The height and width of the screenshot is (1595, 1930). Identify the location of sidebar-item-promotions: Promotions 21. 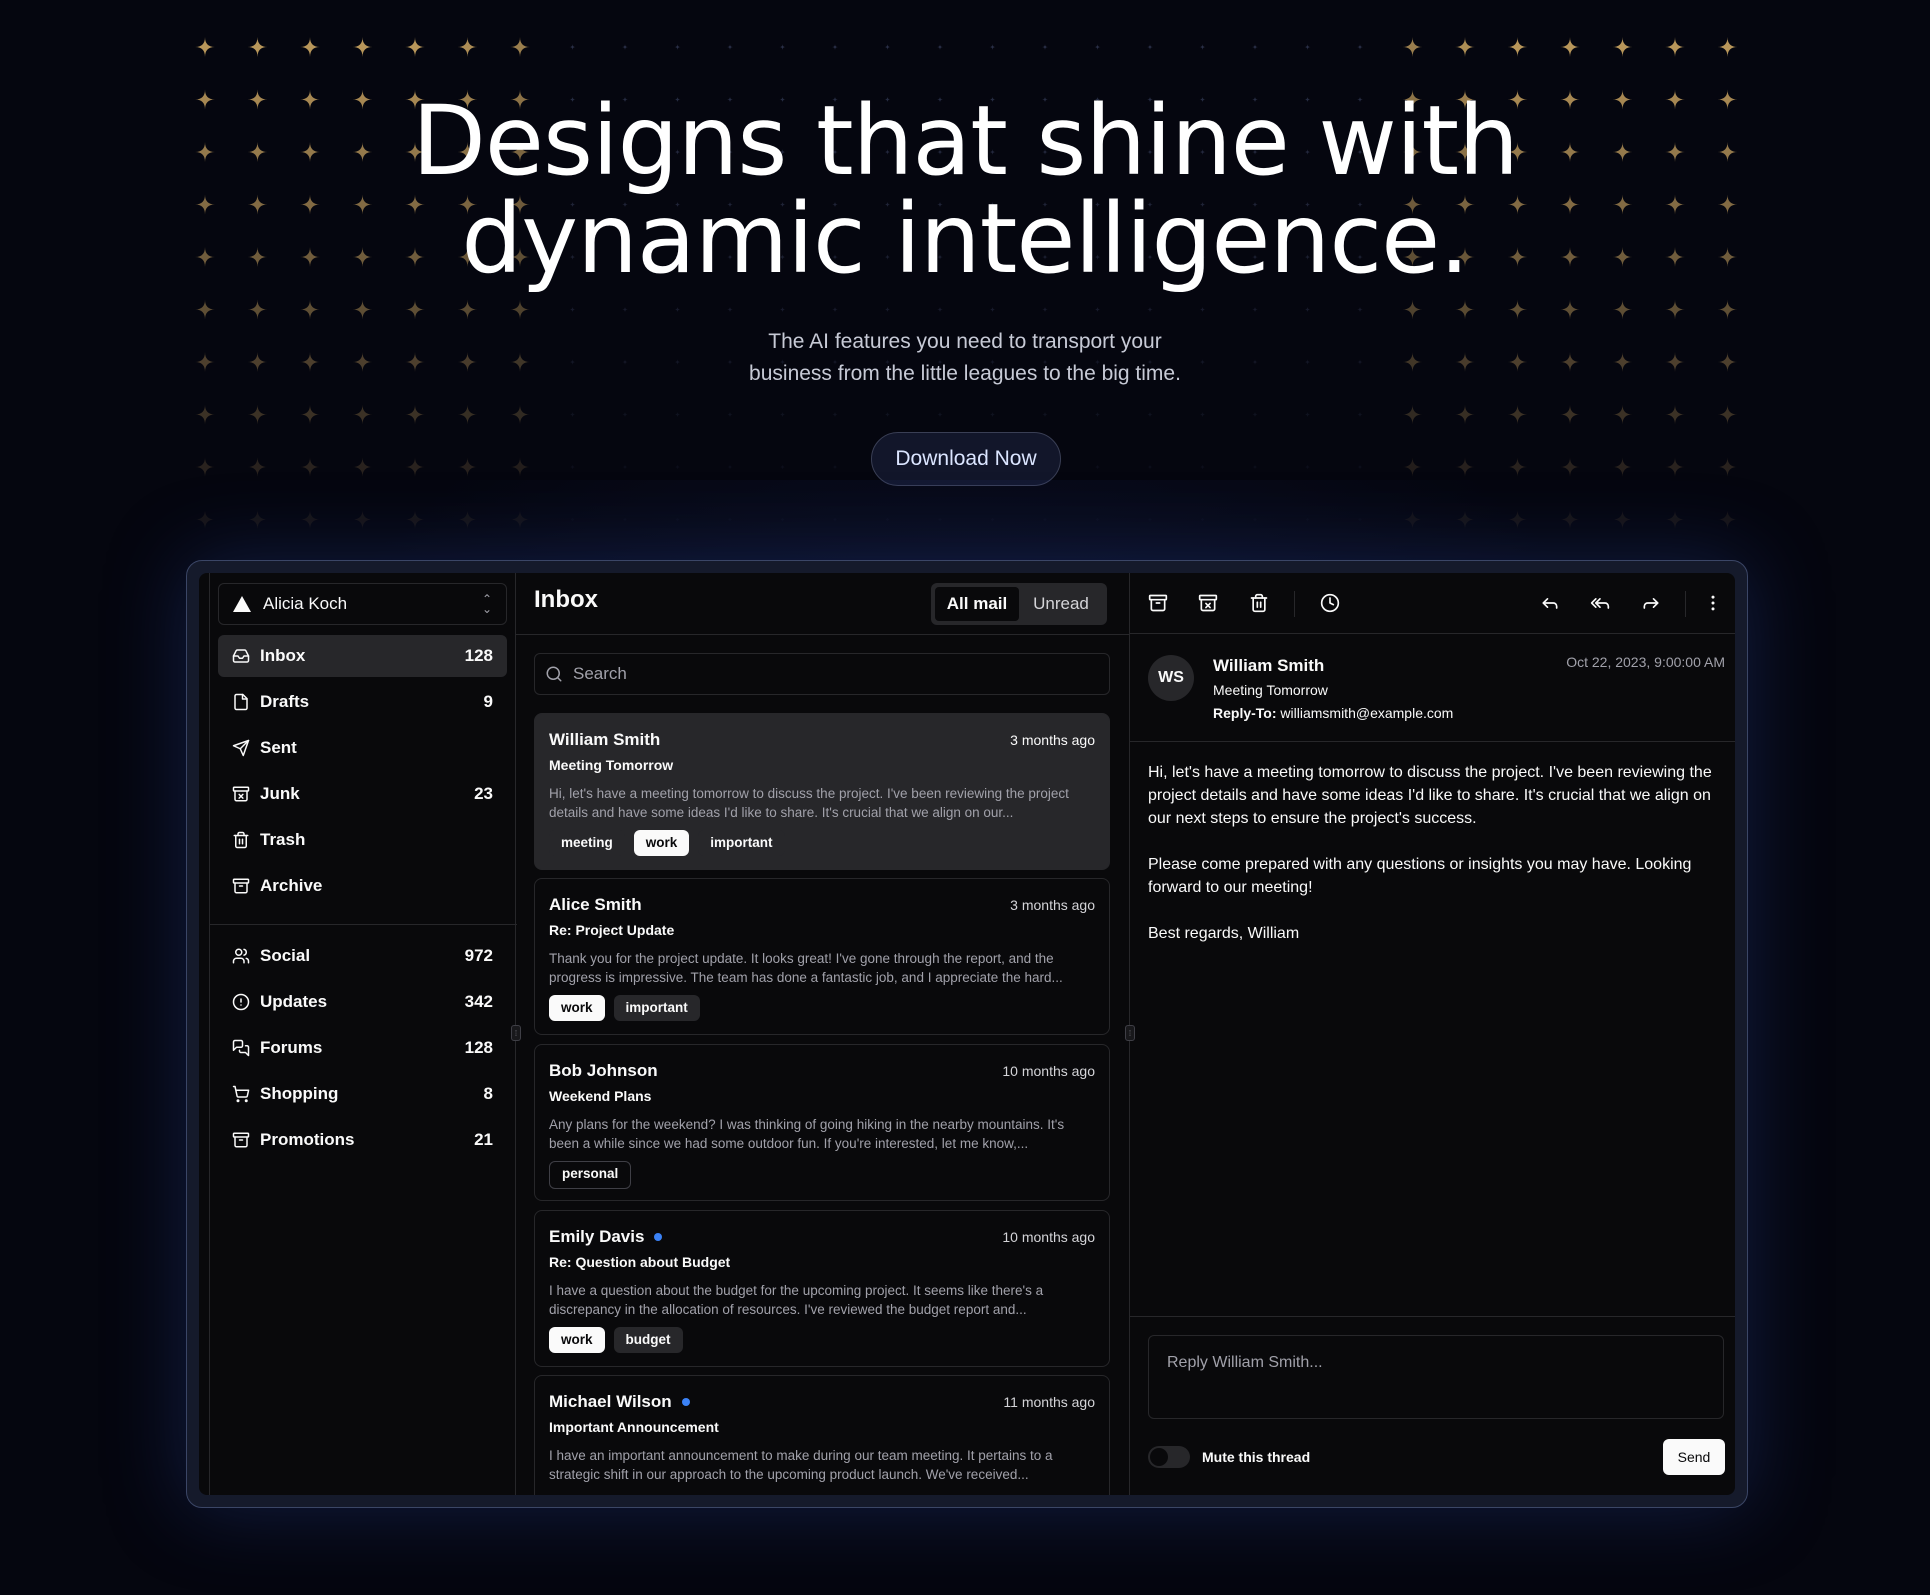
(362, 1140).